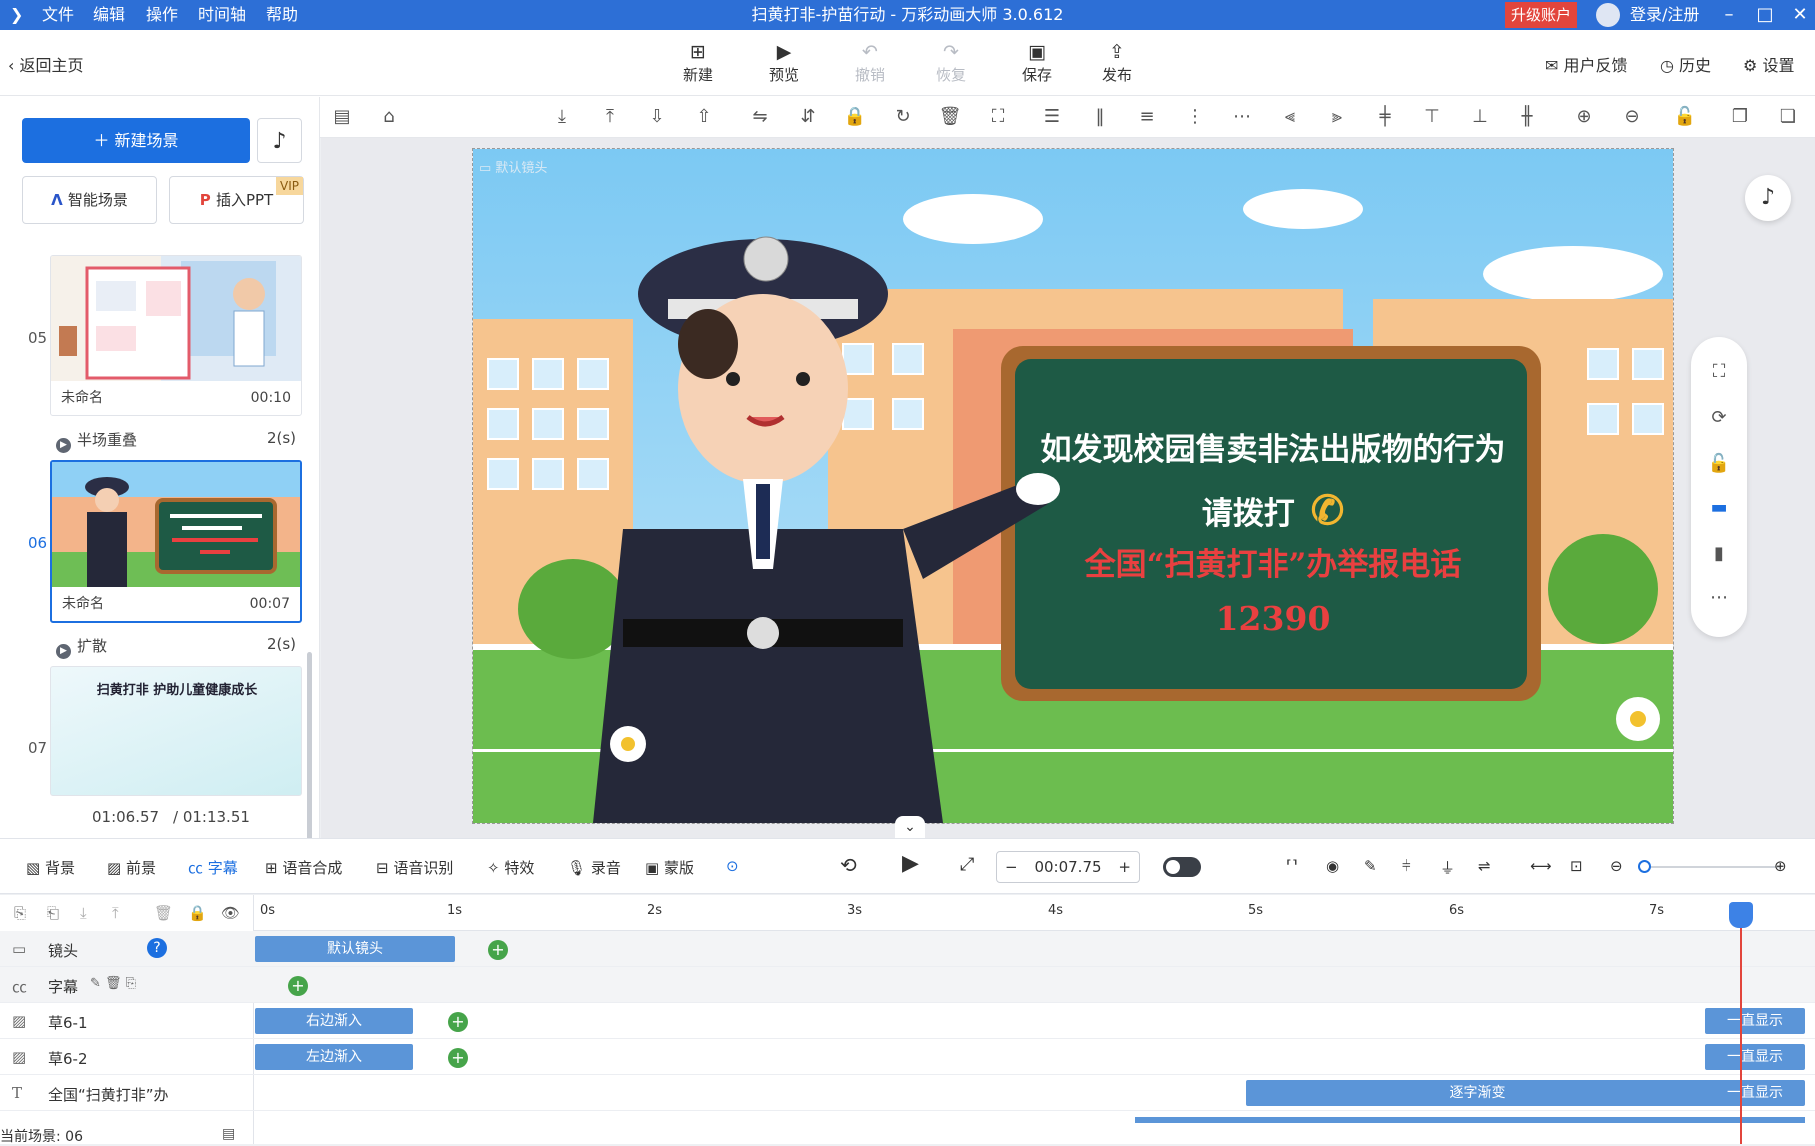 This screenshot has height=1146, width=1815. What do you see at coordinates (1480, 116) in the screenshot?
I see `align-bottom-icon: ⊥` at bounding box center [1480, 116].